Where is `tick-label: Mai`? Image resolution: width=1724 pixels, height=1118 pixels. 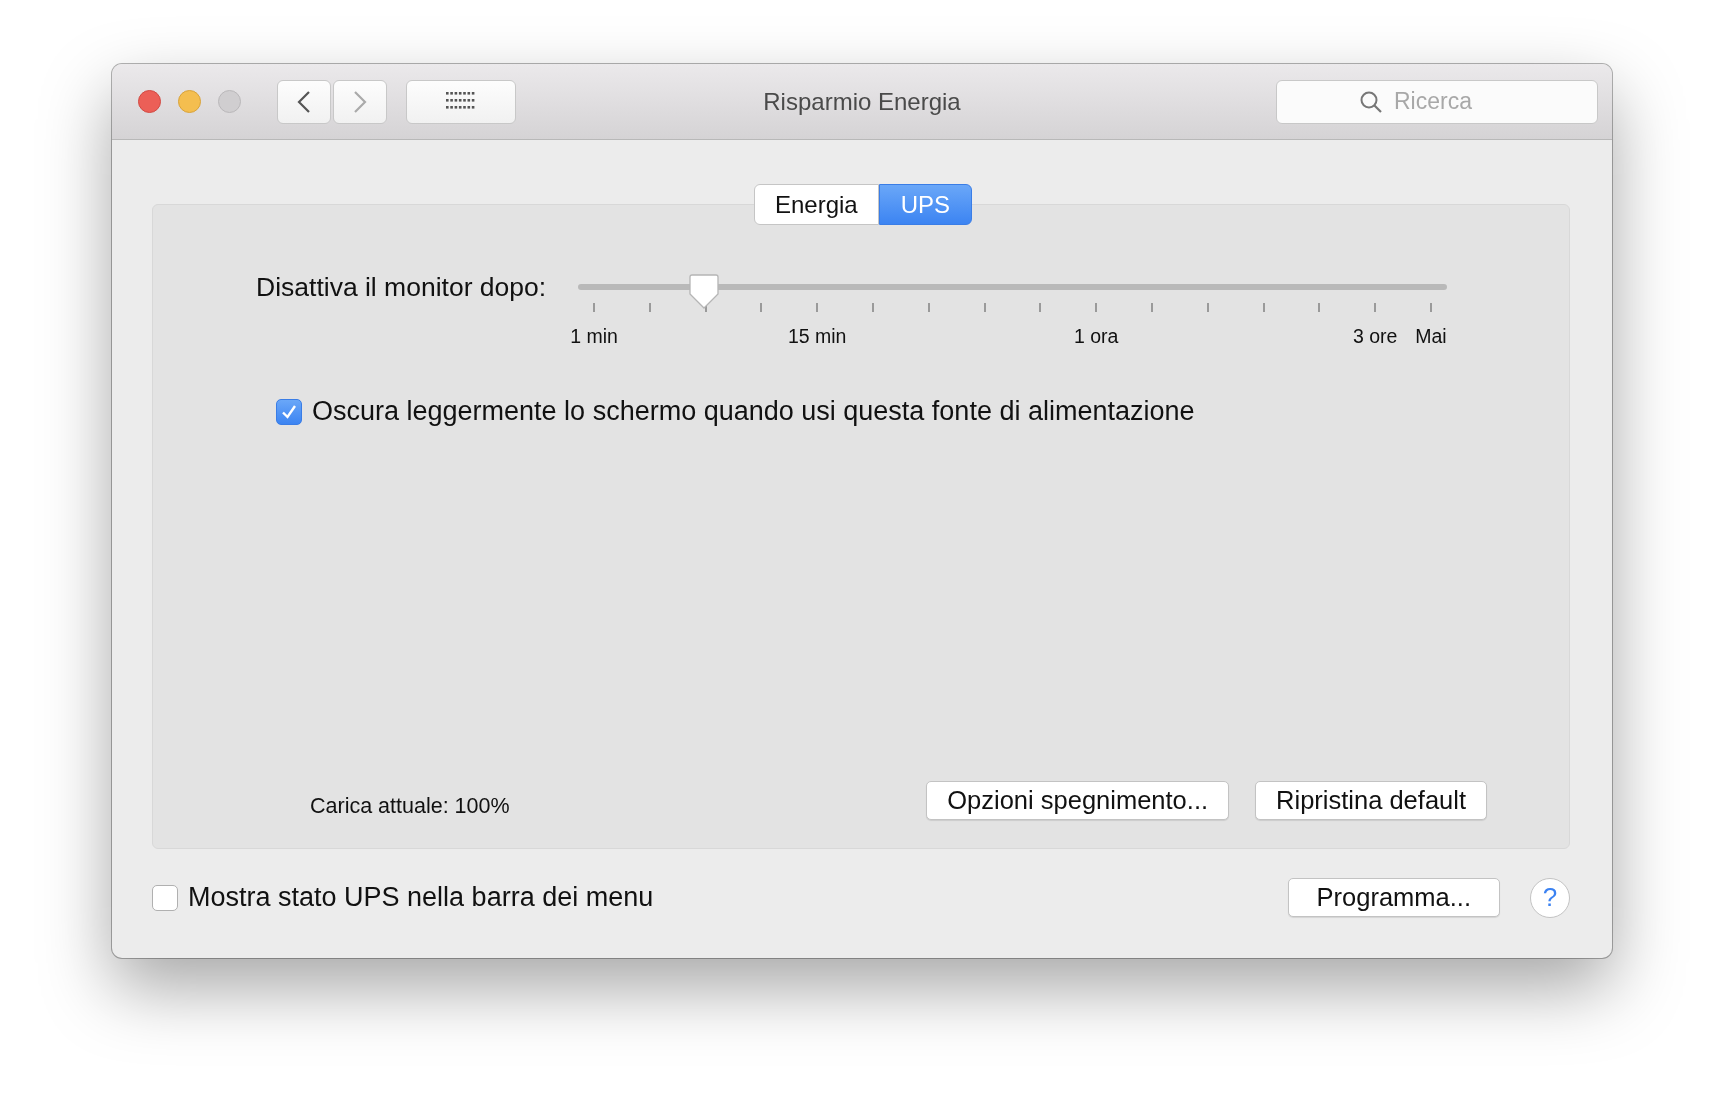
tick-label: Mai is located at coordinates (1431, 336).